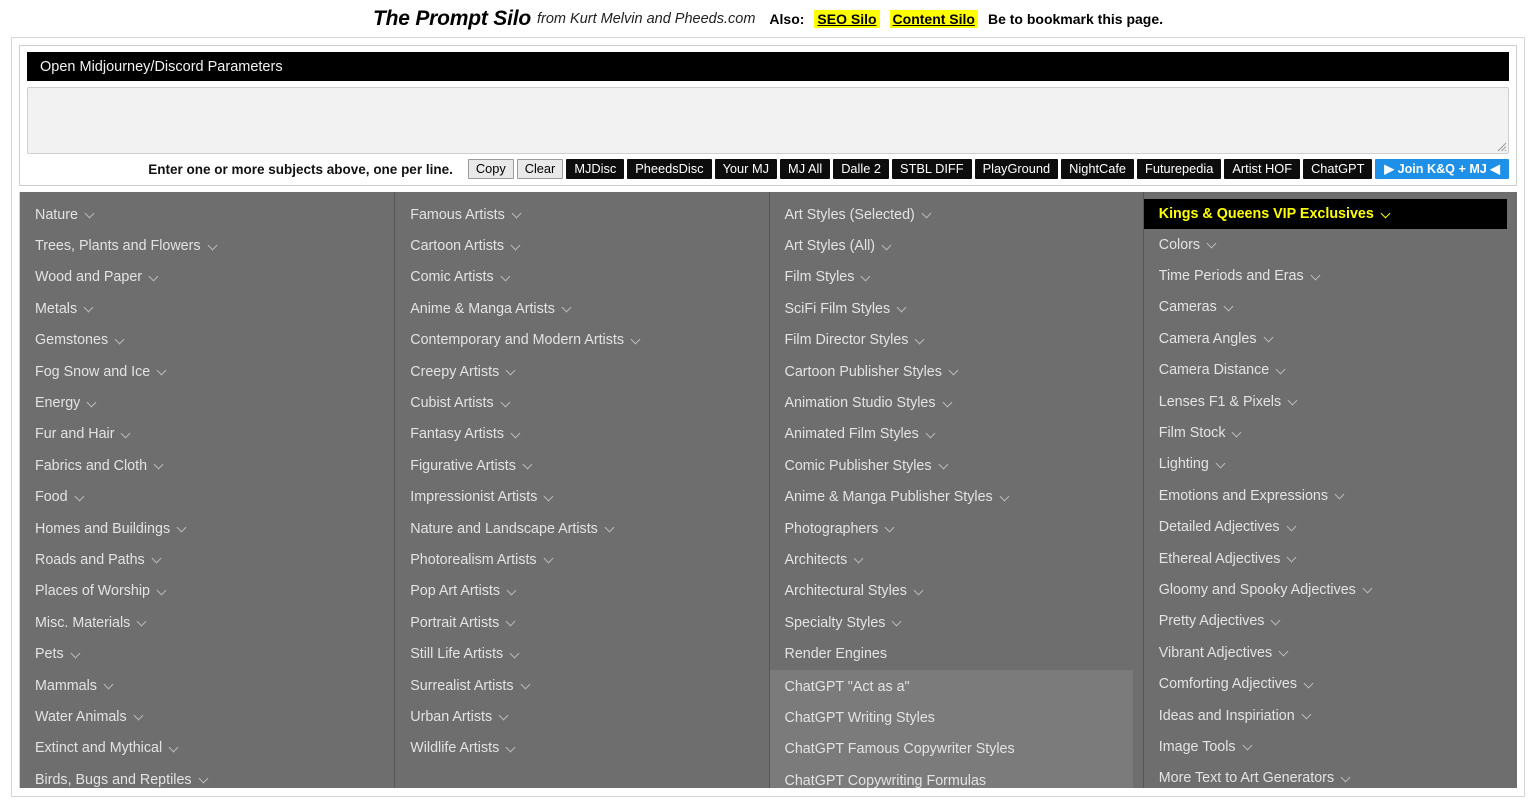 The image size is (1536, 801). What do you see at coordinates (956, 214) in the screenshot?
I see `category-item-art-styles-selected: Art Styles (Selected)` at bounding box center [956, 214].